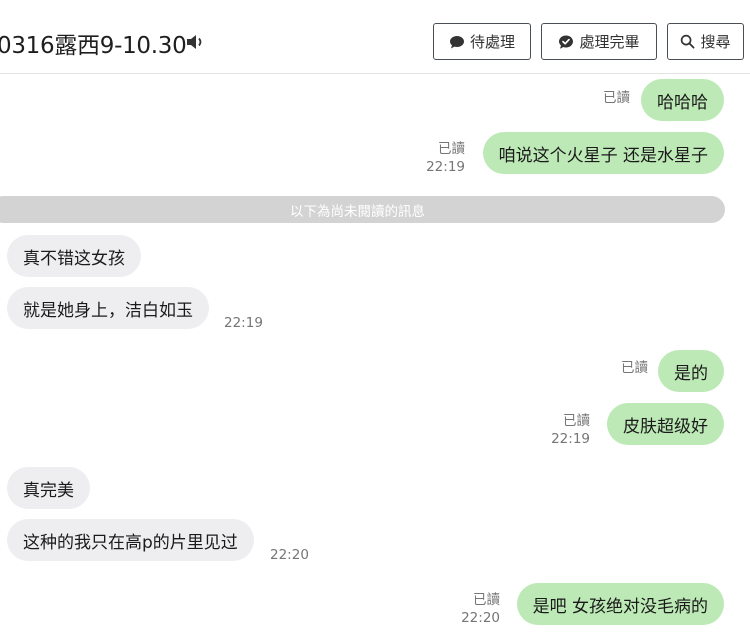  I want to click on message-bubble-incoming: 真不错这女孩, so click(74, 256).